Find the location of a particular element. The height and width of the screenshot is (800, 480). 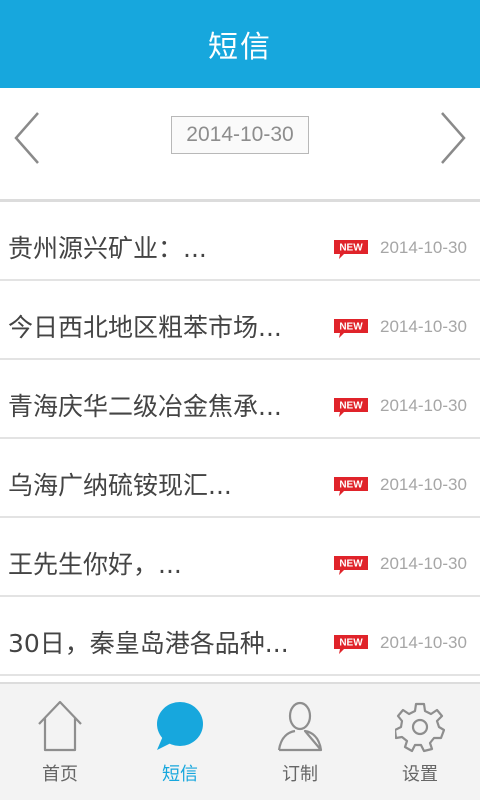

message-row: 贵州源兴矿业：... NEW 2014-10-30 is located at coordinates (240, 241).